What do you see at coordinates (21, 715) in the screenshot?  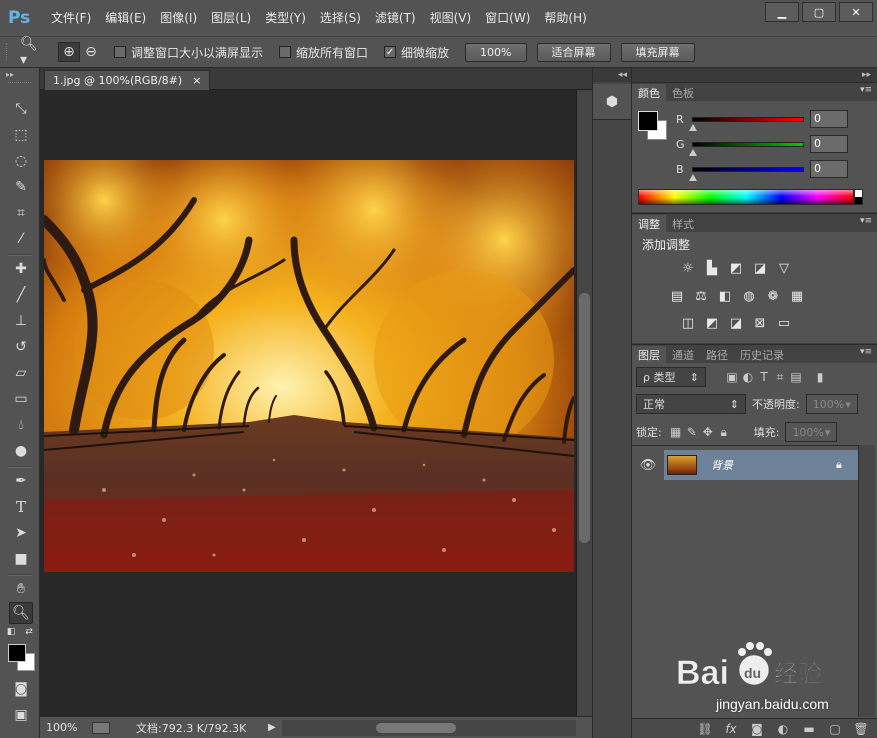 I see `screen-mode-button: ▣` at bounding box center [21, 715].